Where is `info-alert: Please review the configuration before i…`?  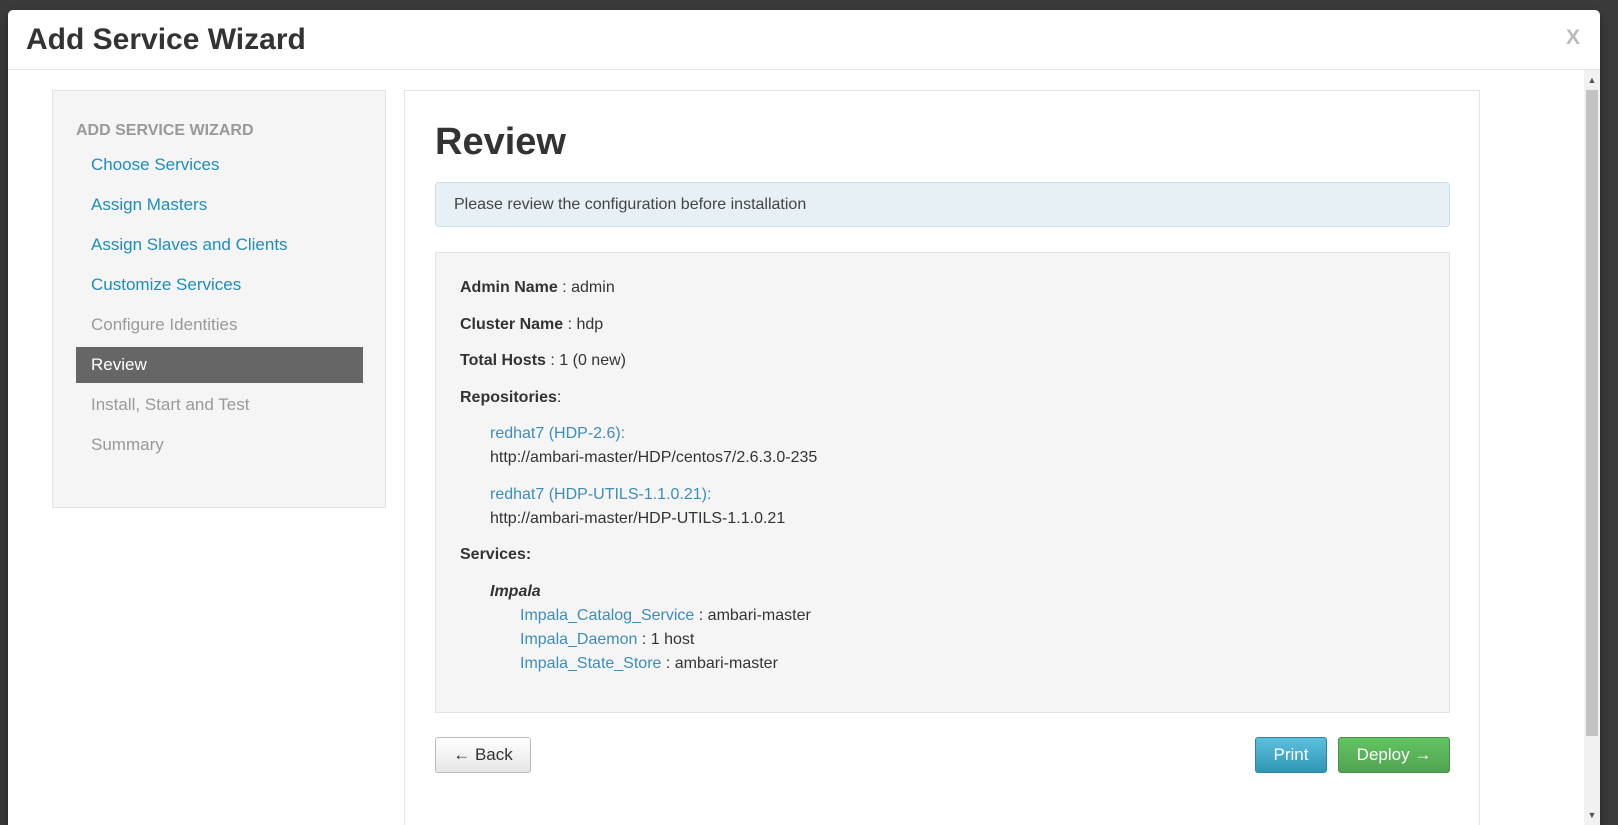 info-alert: Please review the configuration before i… is located at coordinates (942, 204).